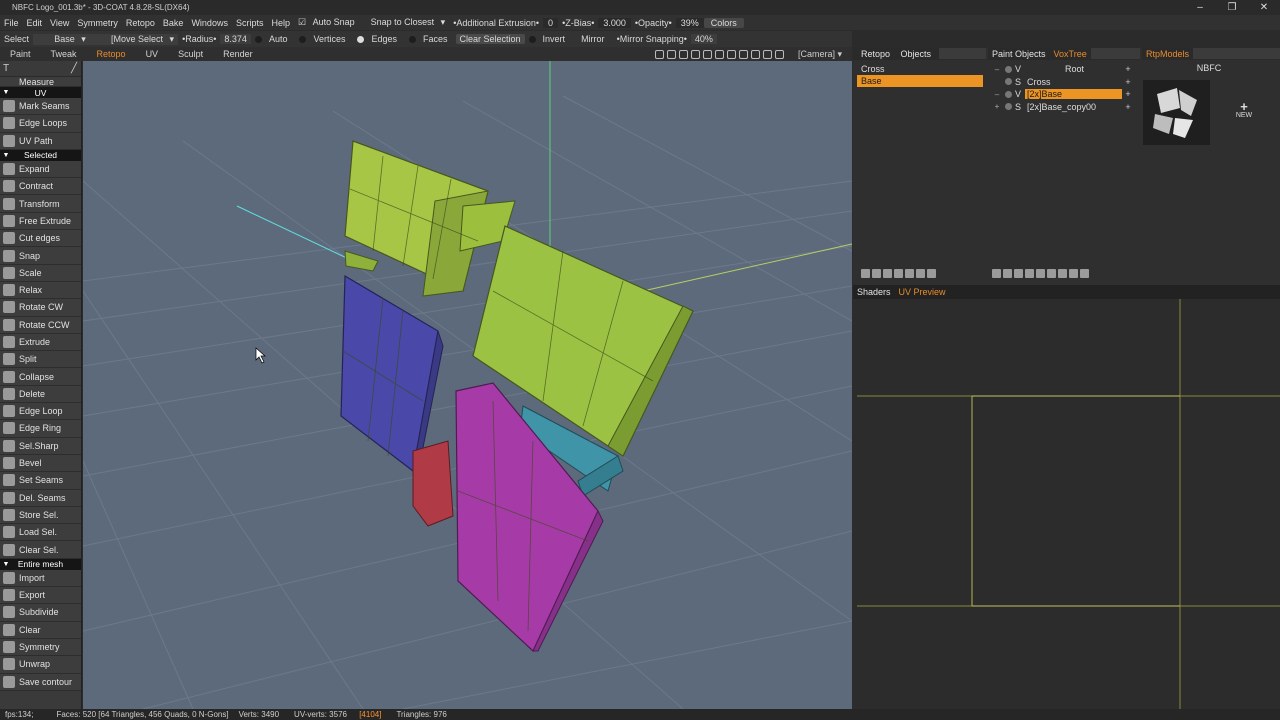  Describe the element at coordinates (40, 377) in the screenshot. I see `tool-collapse: Collapse` at that location.